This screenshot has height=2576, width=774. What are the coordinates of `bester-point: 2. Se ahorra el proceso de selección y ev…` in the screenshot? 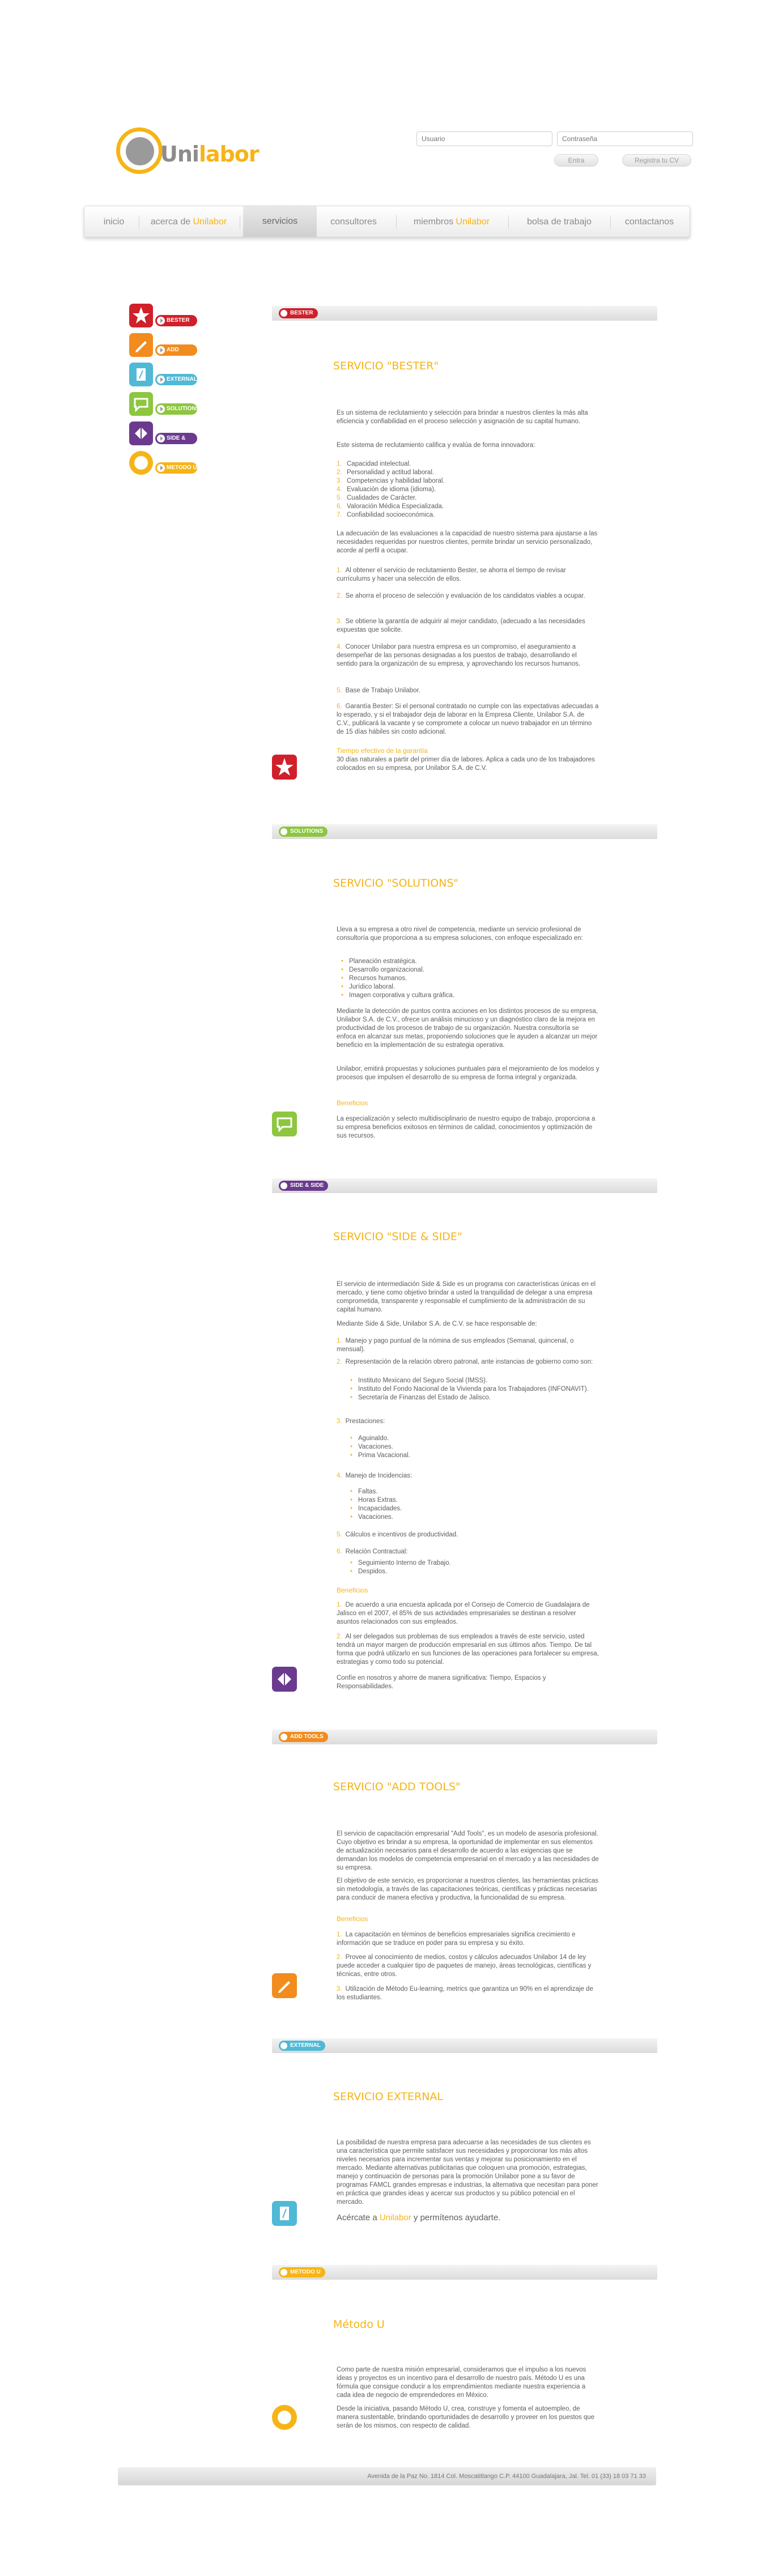 It's located at (461, 596).